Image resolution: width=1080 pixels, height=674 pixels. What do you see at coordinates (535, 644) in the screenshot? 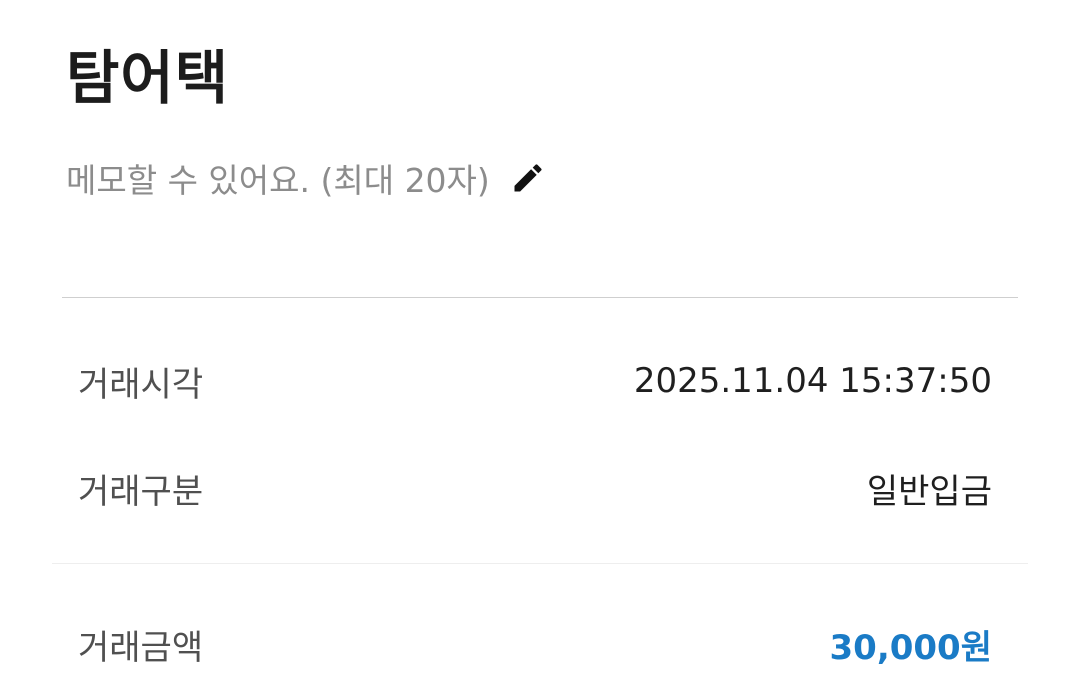
I see `transaction-amount-row: 거래금액 30,000원` at bounding box center [535, 644].